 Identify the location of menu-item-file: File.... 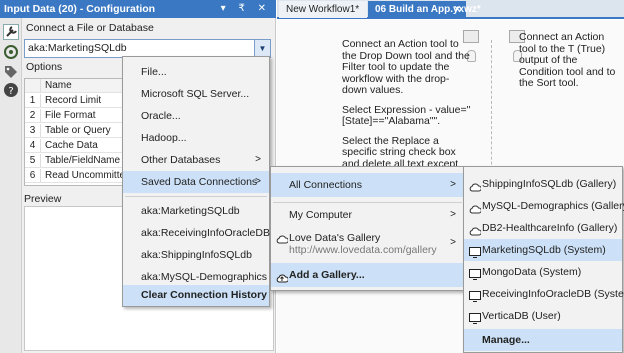
(196, 72).